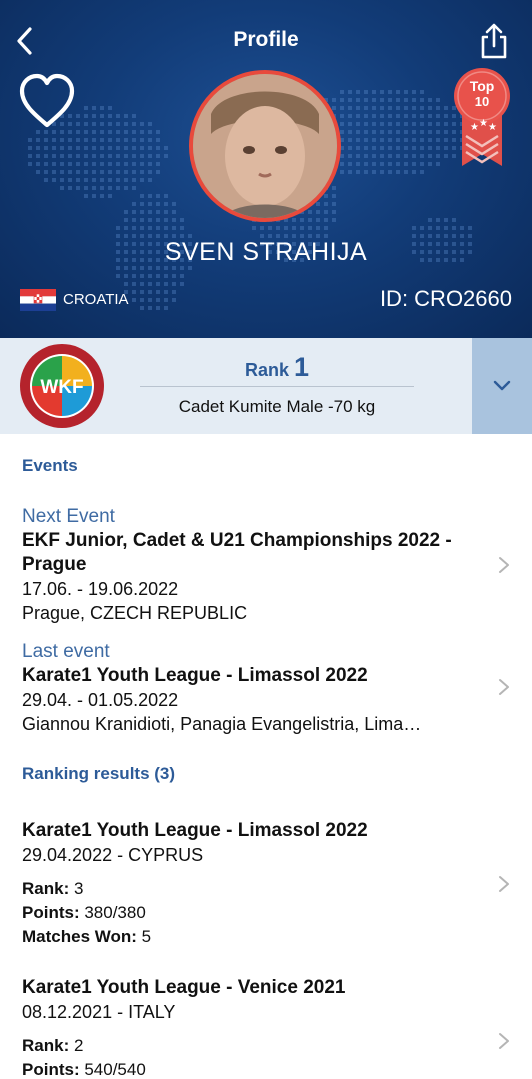  I want to click on next-event-label: Next Event, so click(68, 516).